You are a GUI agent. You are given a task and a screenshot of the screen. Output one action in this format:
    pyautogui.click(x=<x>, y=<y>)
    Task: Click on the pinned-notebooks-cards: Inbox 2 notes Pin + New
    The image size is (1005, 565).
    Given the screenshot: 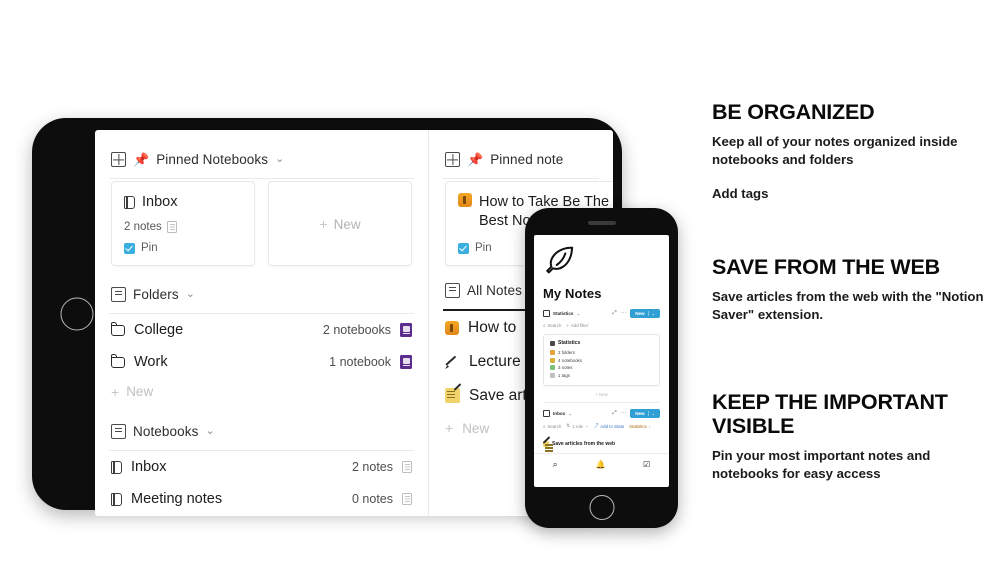 What is the action you would take?
    pyautogui.click(x=261, y=224)
    